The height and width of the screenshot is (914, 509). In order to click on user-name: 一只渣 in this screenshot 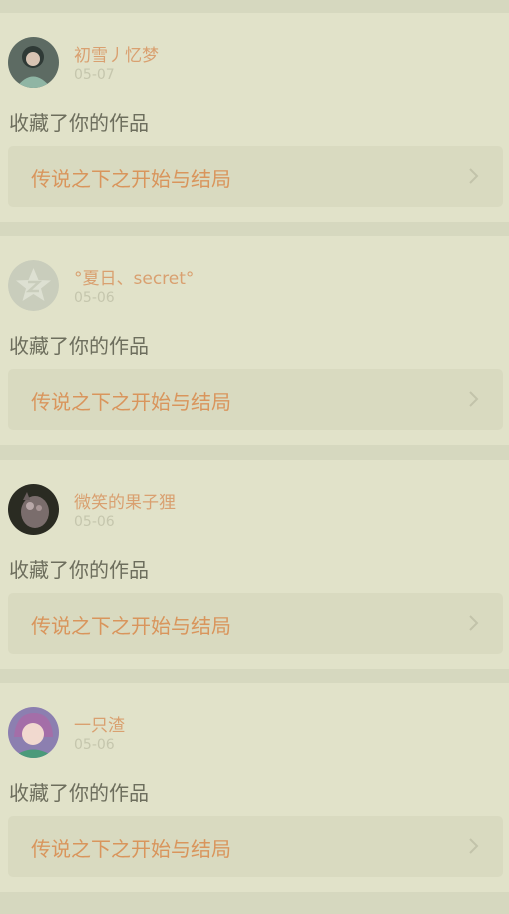, I will do `click(99, 723)`.